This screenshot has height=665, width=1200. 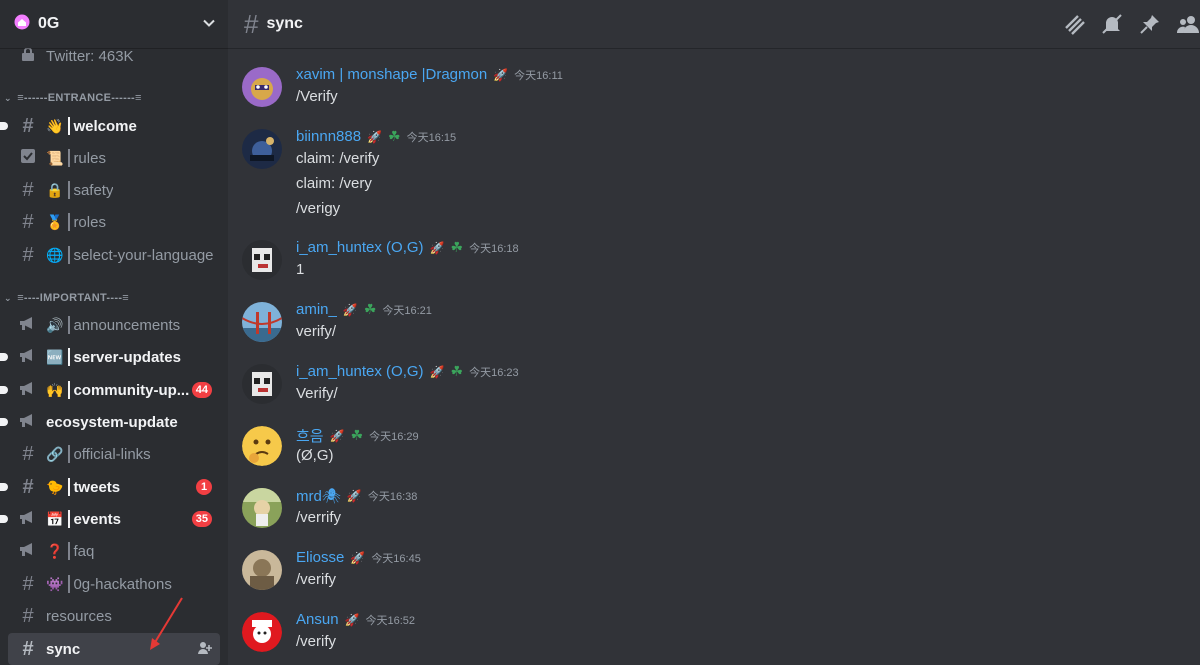 What do you see at coordinates (390, 620) in the screenshot?
I see `timestamp: 今天16:52` at bounding box center [390, 620].